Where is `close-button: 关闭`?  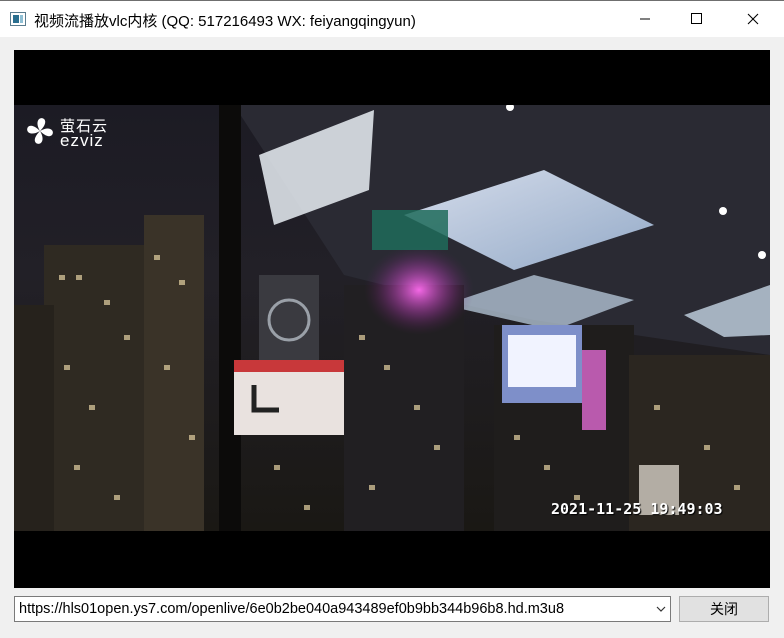
close-button: 关闭 is located at coordinates (724, 609).